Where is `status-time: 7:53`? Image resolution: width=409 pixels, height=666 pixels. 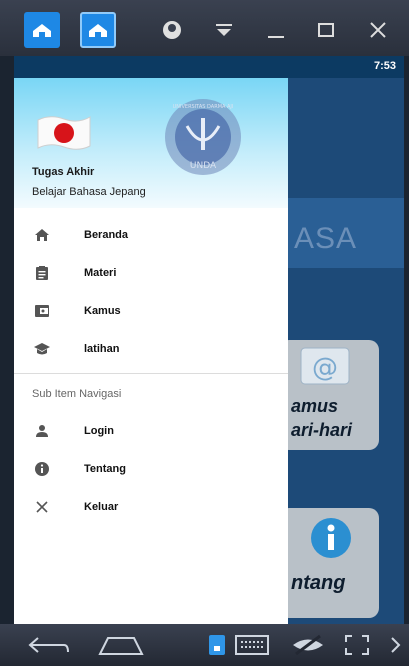 status-time: 7:53 is located at coordinates (384, 66).